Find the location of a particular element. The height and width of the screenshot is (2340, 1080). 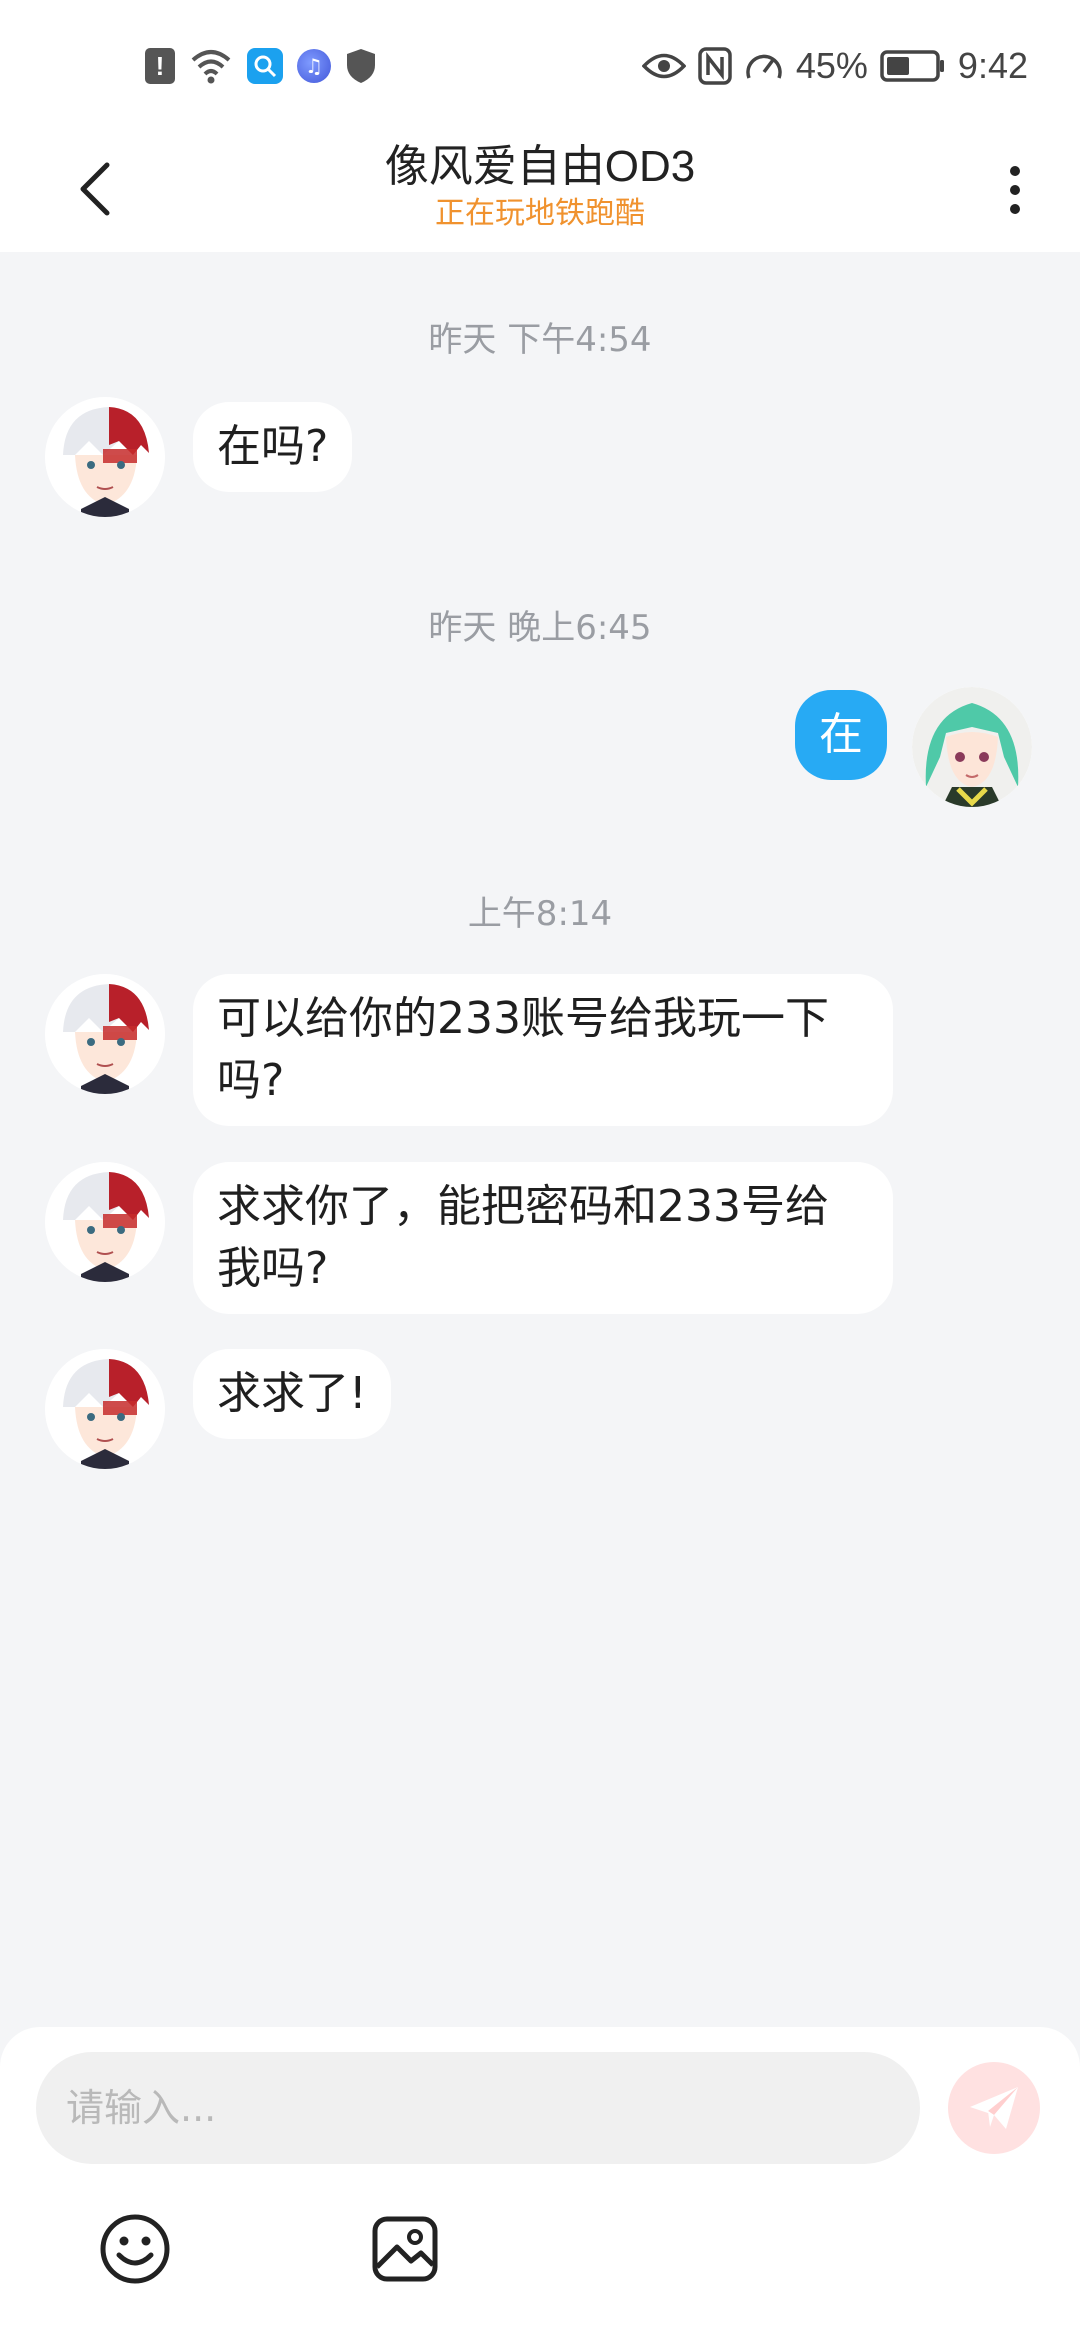

chat-header: 像风爱自由OD3 正在玩地铁跑酷 is located at coordinates (540, 191).